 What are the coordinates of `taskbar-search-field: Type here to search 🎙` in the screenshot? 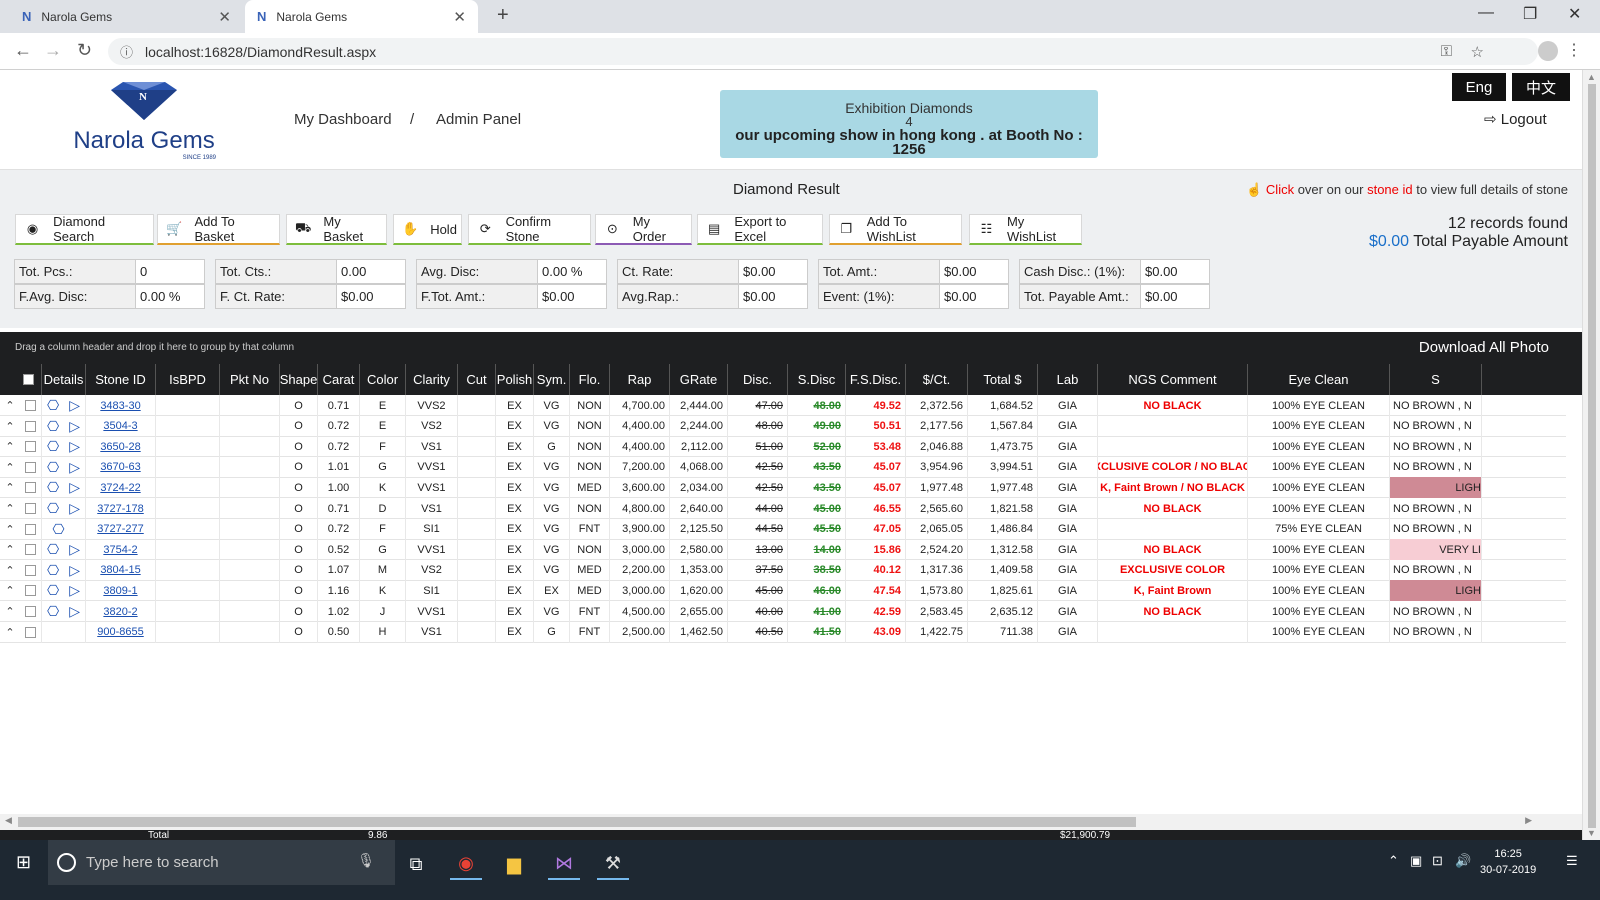 It's located at (221, 862).